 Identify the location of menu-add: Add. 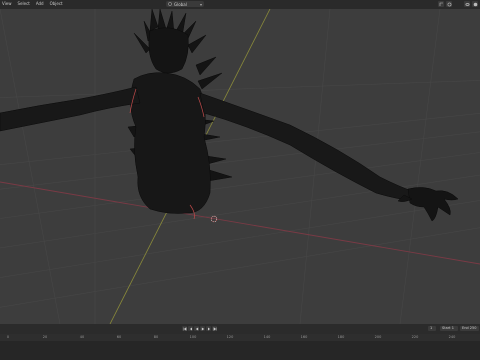
(40, 4).